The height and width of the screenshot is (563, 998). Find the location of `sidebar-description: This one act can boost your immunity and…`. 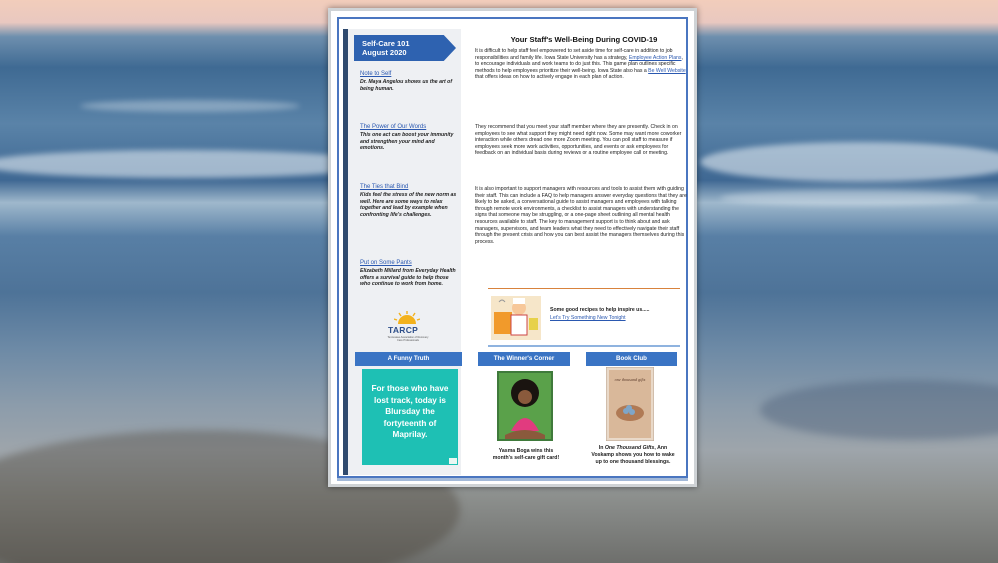

sidebar-description: This one act can boost your immunity and… is located at coordinates (407, 142).